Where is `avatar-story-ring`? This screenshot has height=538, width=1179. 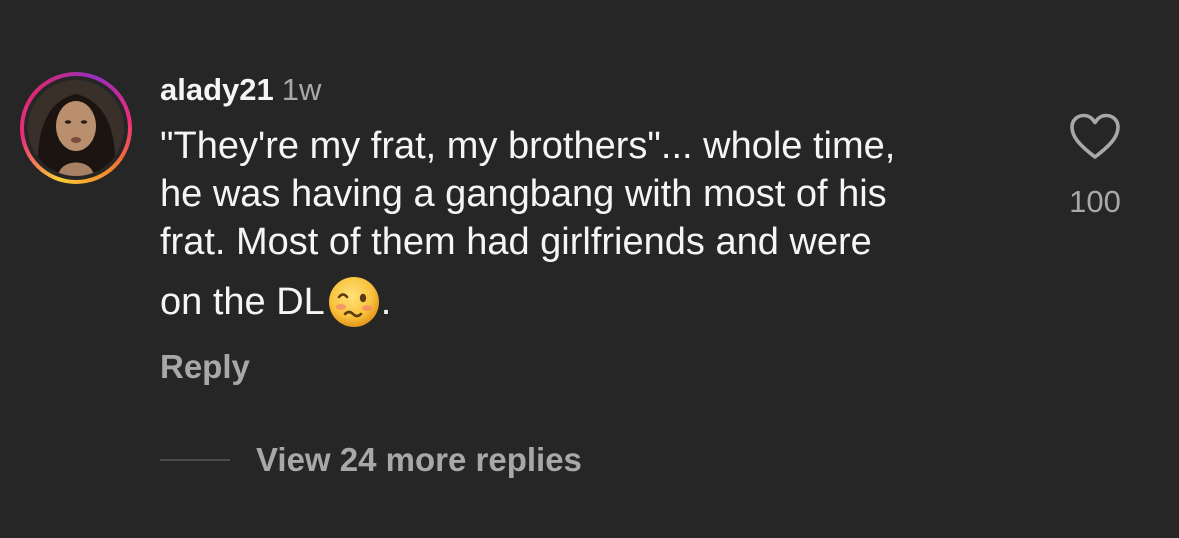 avatar-story-ring is located at coordinates (76, 128).